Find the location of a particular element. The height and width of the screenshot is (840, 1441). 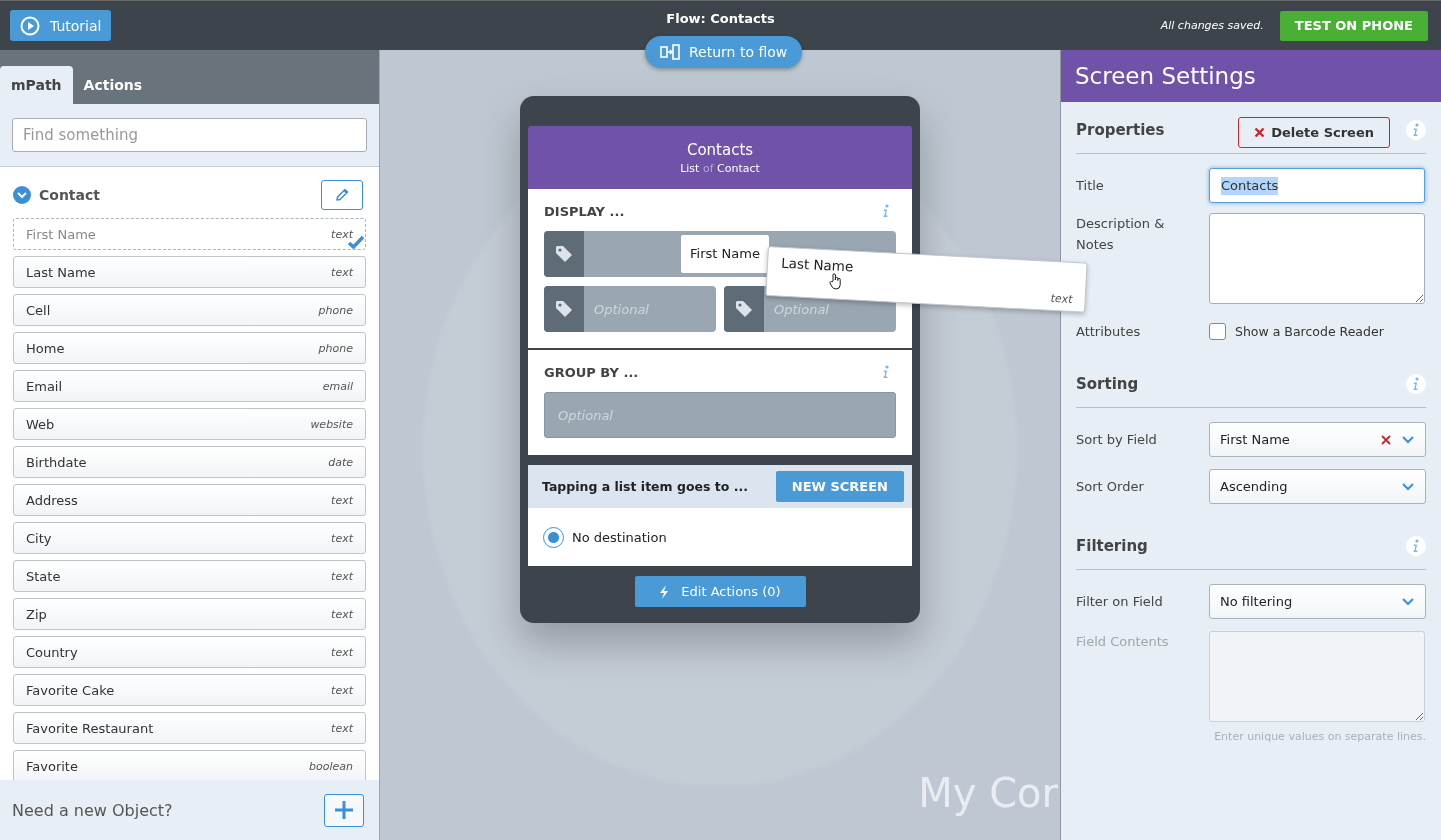

field-item: City text is located at coordinates (189, 538).